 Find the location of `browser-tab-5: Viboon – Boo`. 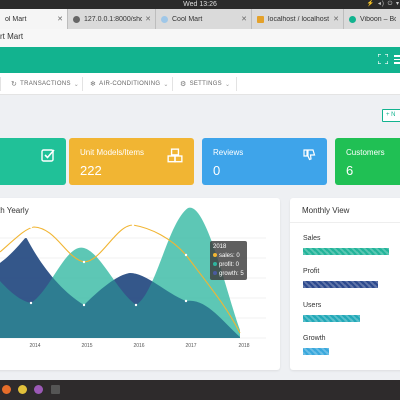

browser-tab-5: Viboon – Boo is located at coordinates (372, 19).